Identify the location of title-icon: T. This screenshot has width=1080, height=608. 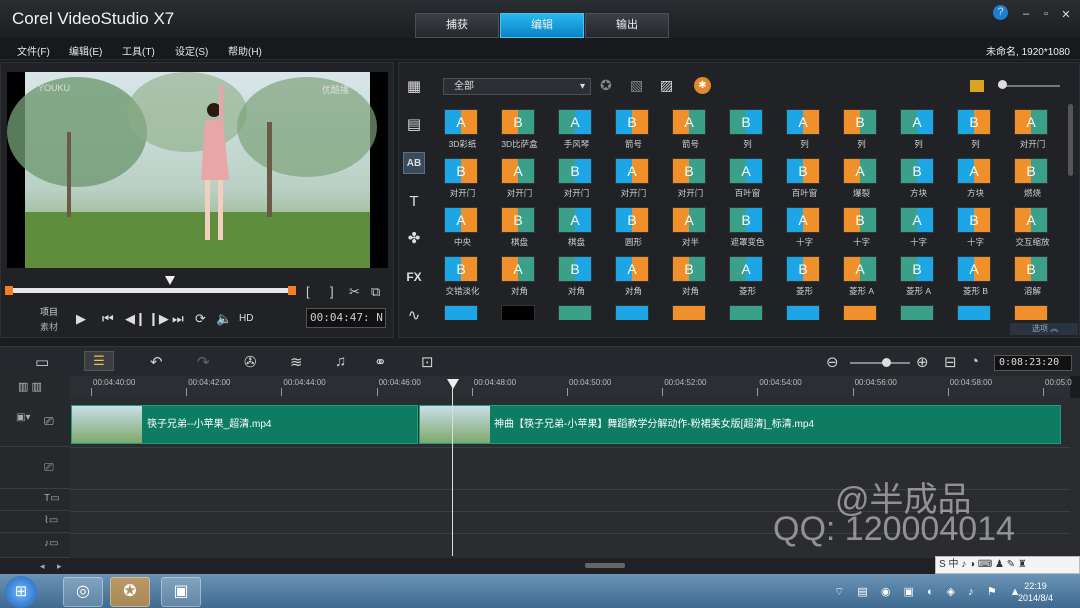
(414, 202).